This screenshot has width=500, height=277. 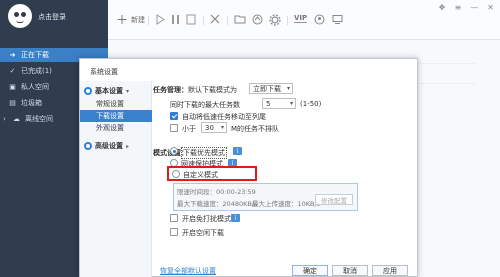 What do you see at coordinates (206, 219) in the screenshot?
I see `anti-disturb-label: 开启免打扰模式` at bounding box center [206, 219].